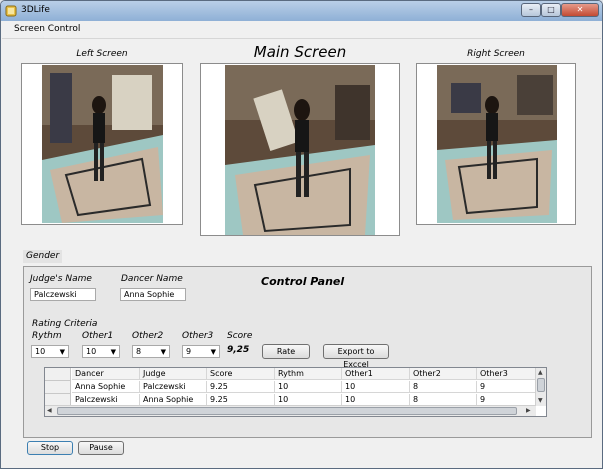 The height and width of the screenshot is (469, 603). Describe the element at coordinates (286, 351) in the screenshot. I see `rate-button: Rate` at that location.